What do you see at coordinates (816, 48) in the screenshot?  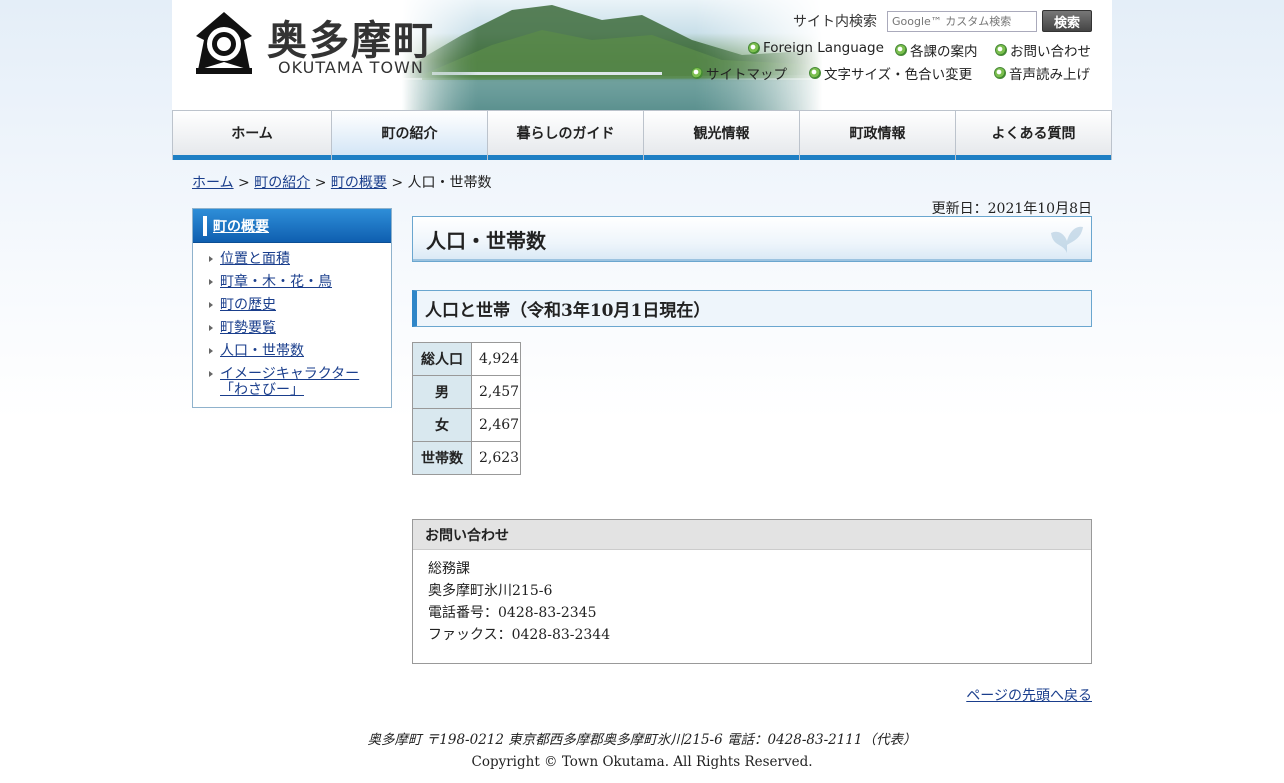 I see `foreign-language-link: Foreign Language` at bounding box center [816, 48].